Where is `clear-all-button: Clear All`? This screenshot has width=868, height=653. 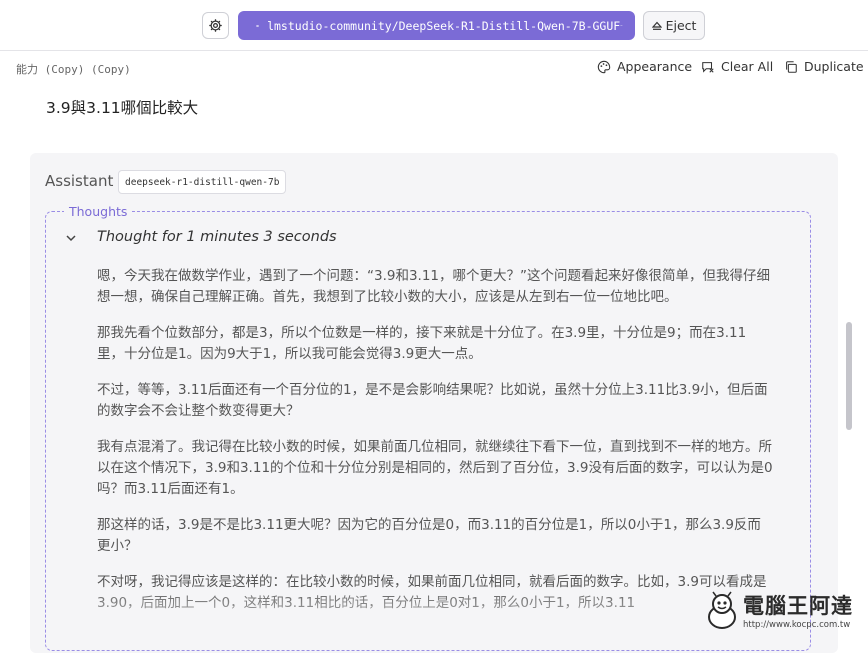 clear-all-button: Clear All is located at coordinates (737, 66).